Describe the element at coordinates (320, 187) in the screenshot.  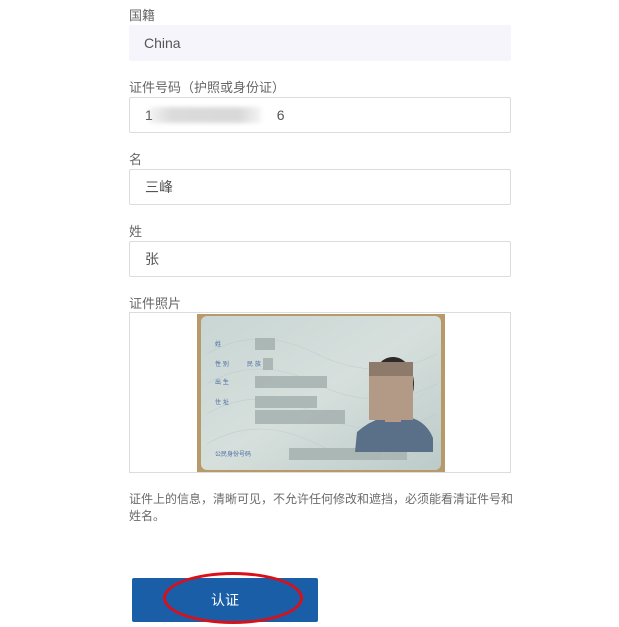
I see `first-name-input: 三峰` at that location.